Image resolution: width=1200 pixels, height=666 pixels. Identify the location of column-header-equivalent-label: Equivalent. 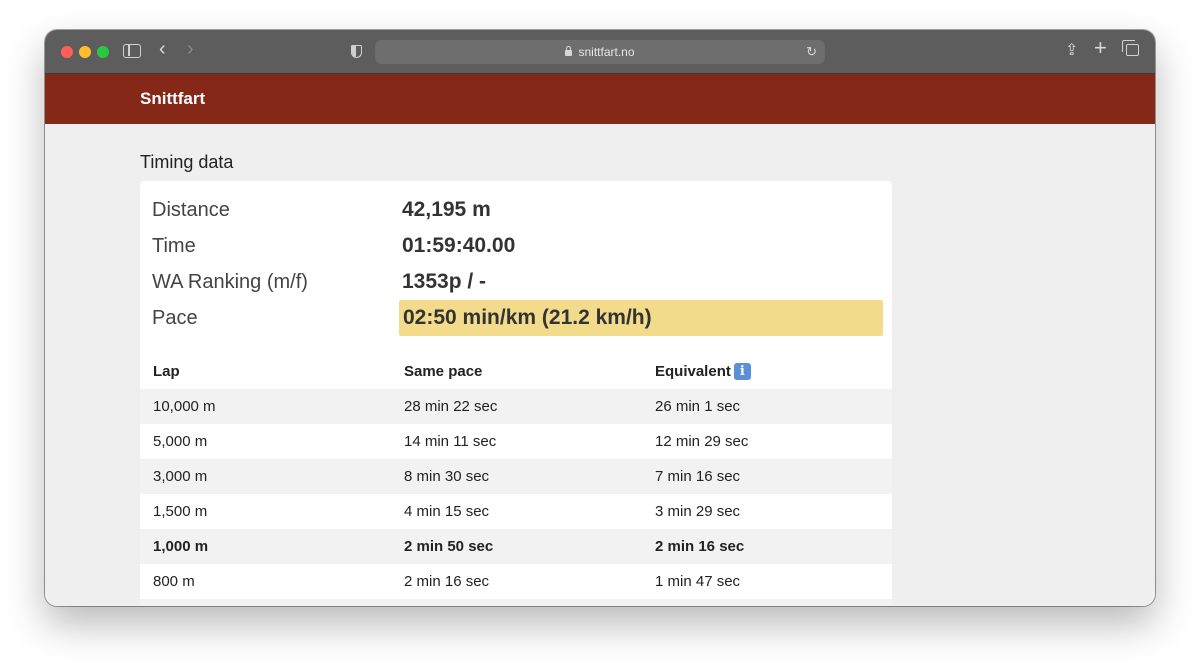
(693, 371).